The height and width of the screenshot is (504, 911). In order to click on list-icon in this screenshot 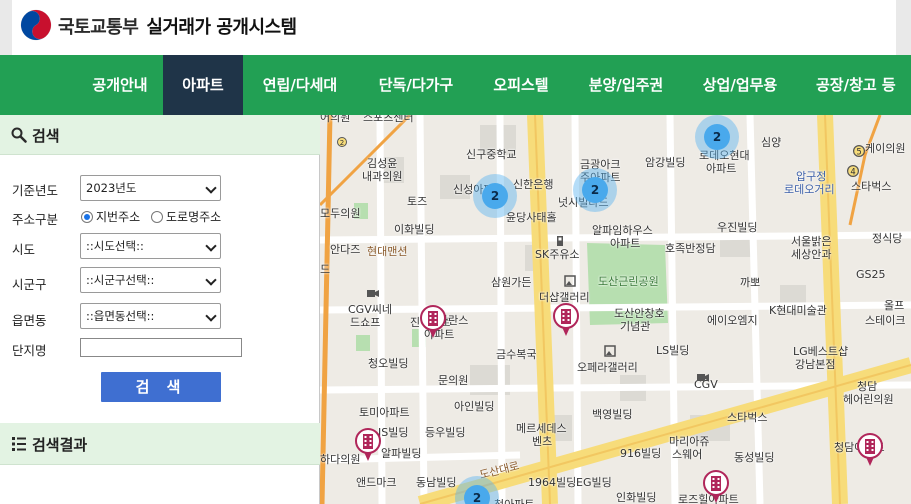, I will do `click(19, 444)`.